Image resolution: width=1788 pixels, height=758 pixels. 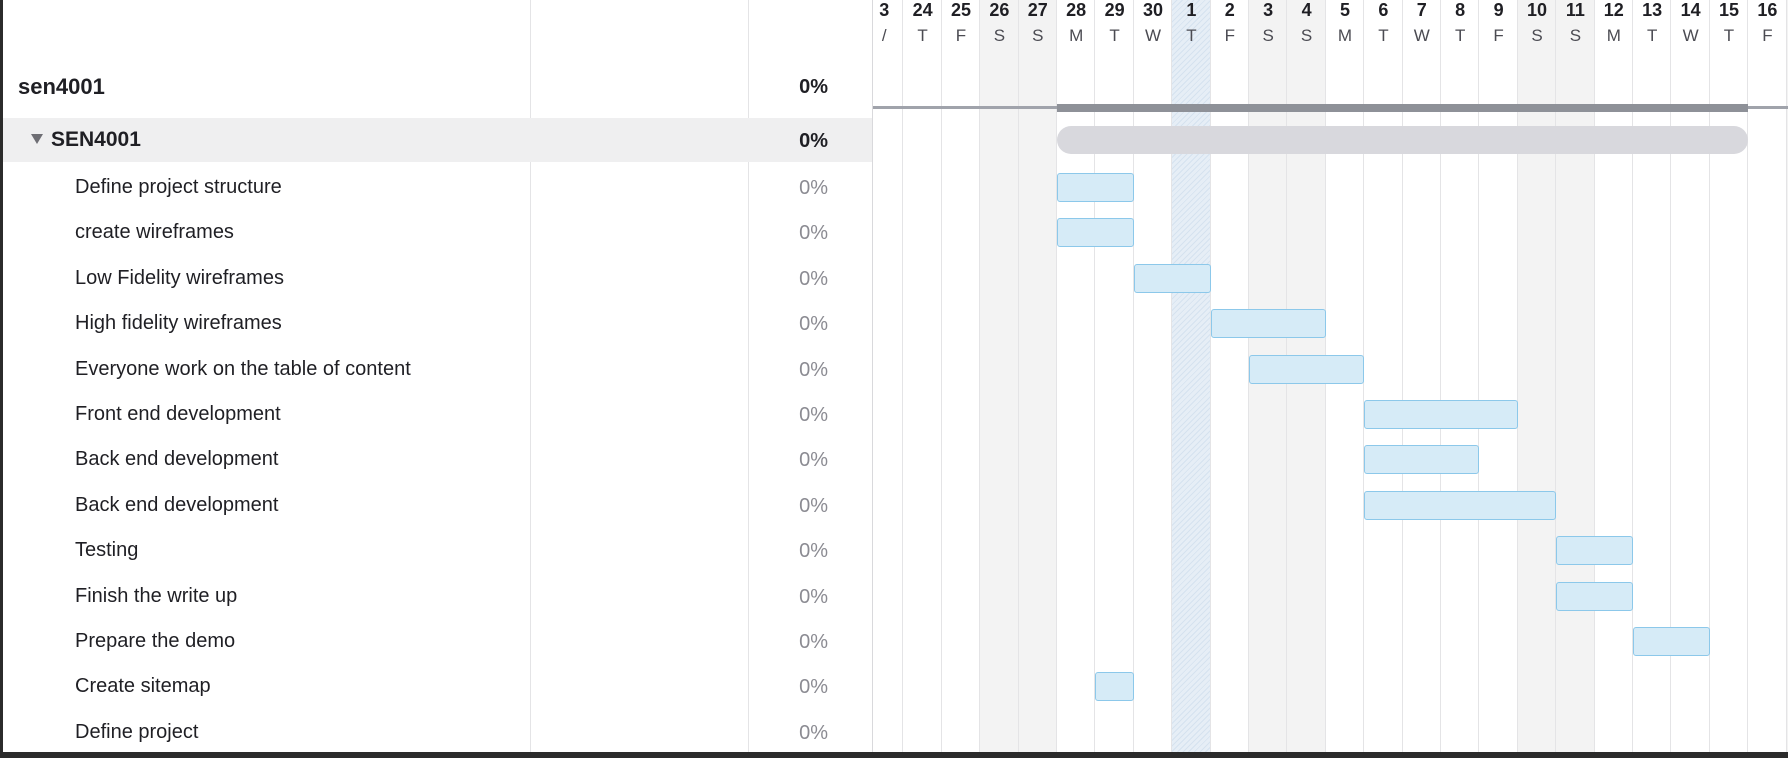 I want to click on day-number: 16, so click(x=1767, y=10).